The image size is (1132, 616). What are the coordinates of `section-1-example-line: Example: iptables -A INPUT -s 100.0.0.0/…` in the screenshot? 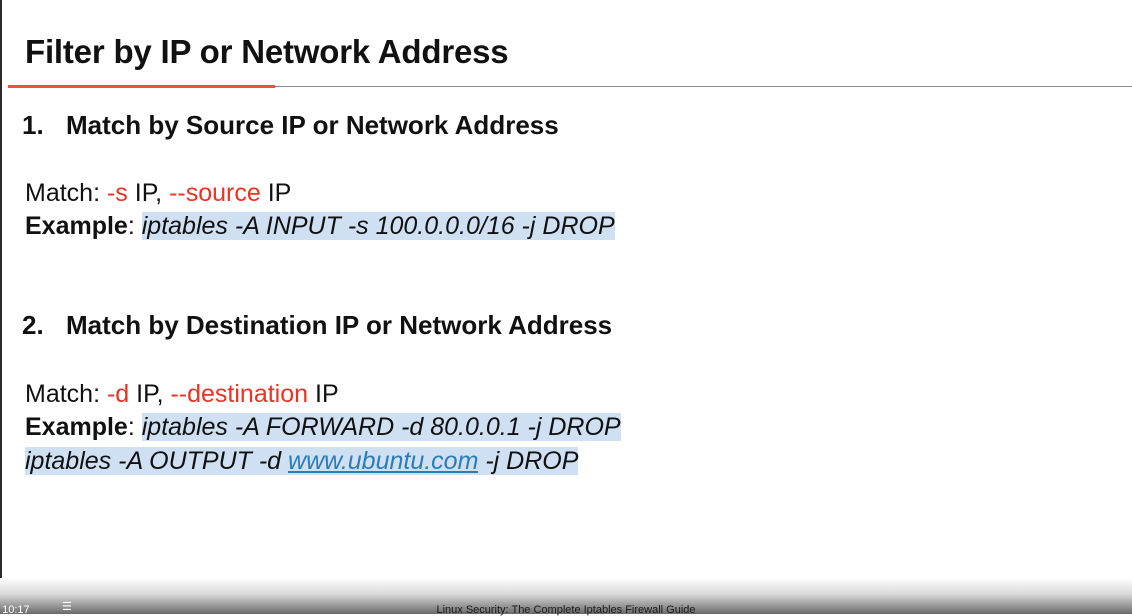 It's located at (320, 226).